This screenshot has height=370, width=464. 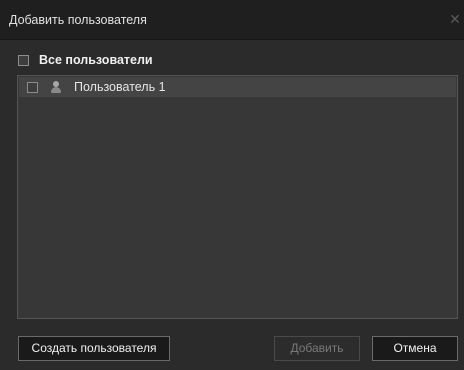 I want to click on select-all-row: Все пользователи, so click(x=85, y=60).